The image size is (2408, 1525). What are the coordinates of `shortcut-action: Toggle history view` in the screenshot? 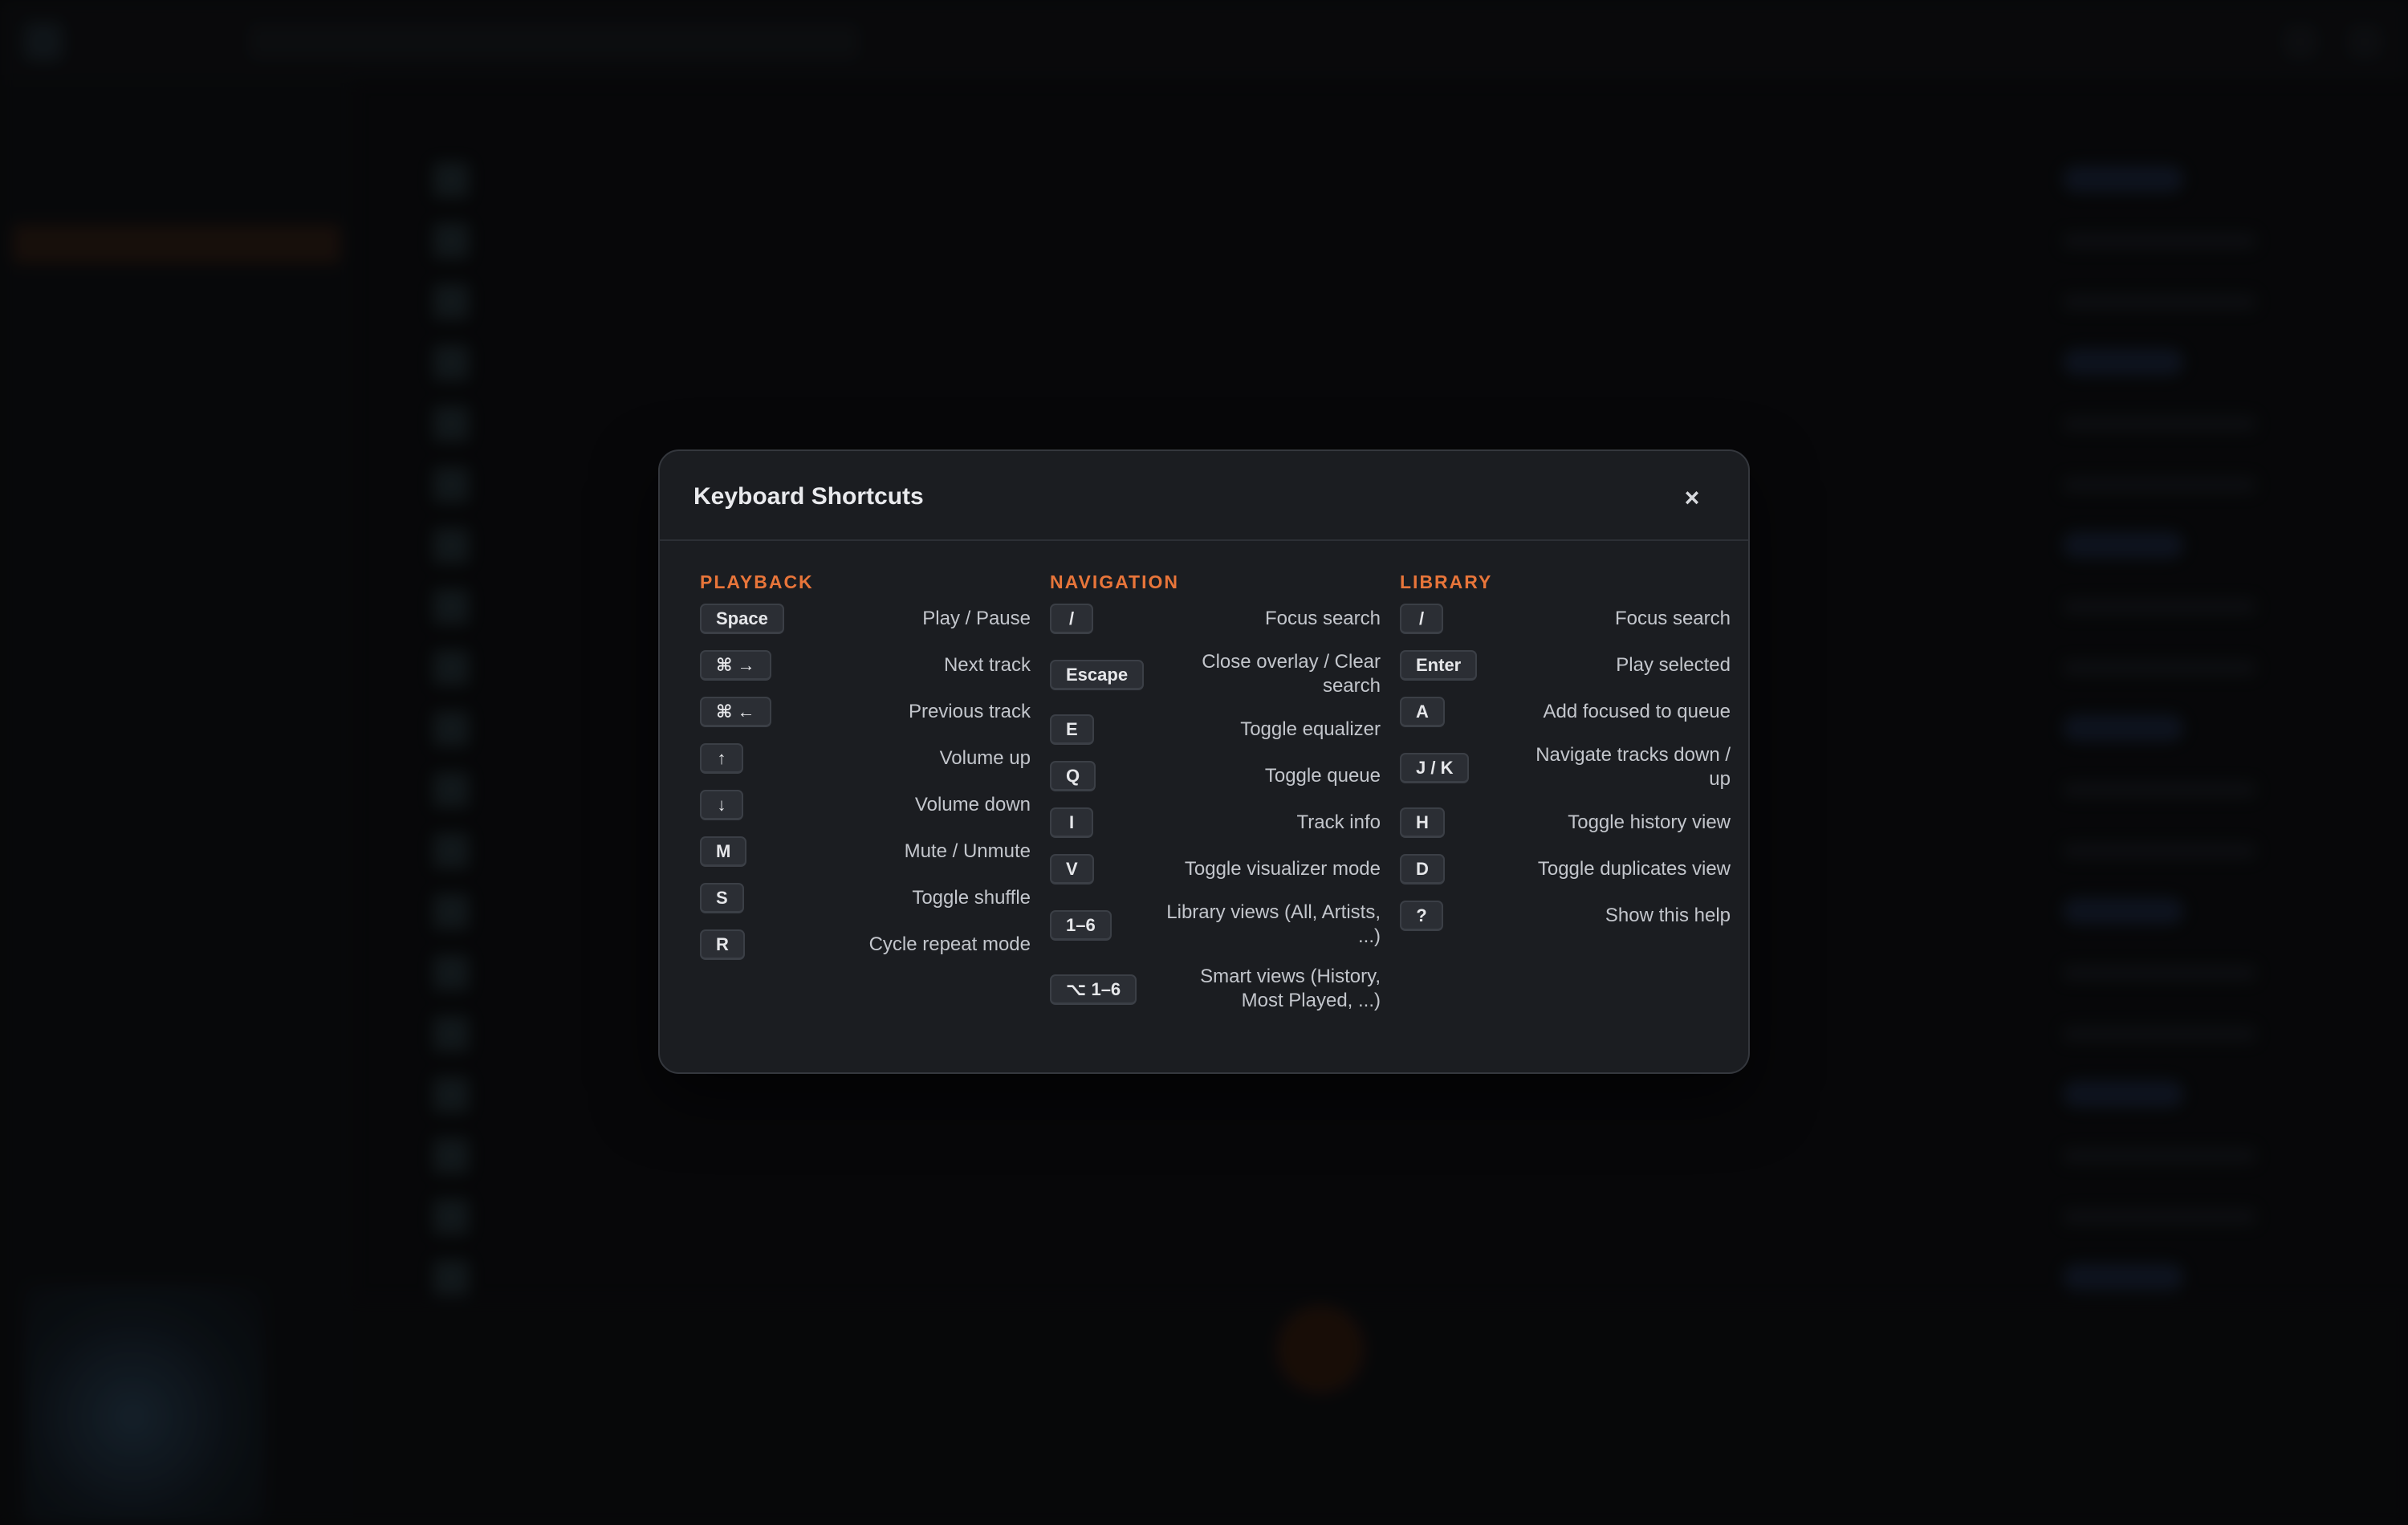 It's located at (1649, 822).